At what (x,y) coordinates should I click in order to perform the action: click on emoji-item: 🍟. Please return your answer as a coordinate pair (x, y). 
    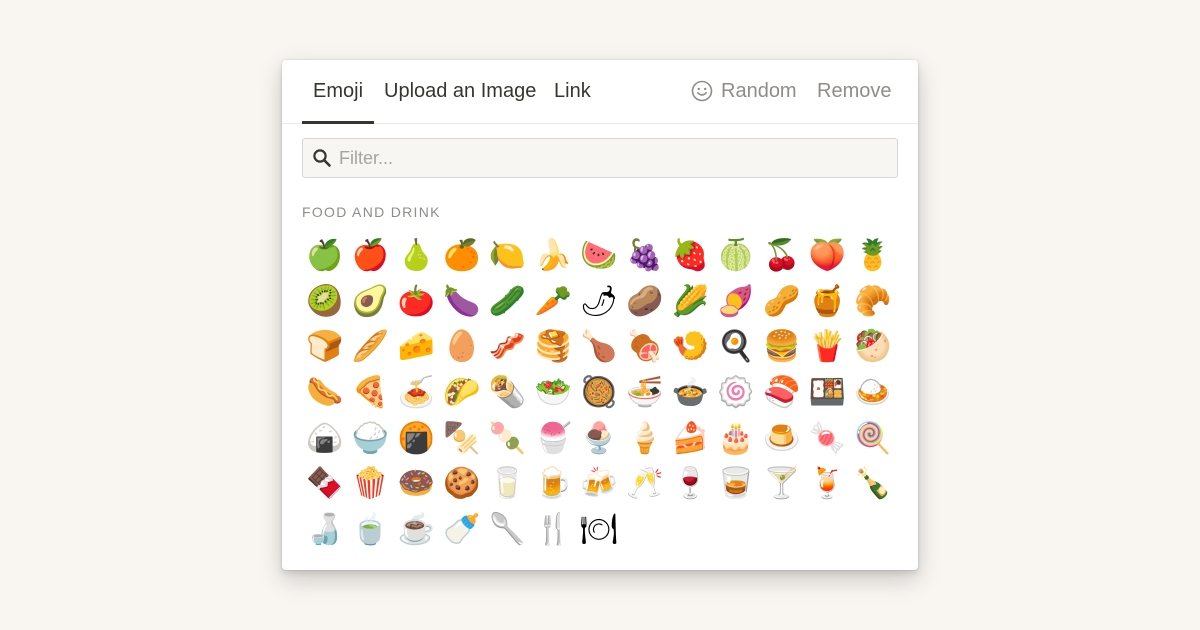
    Looking at the image, I should click on (828, 347).